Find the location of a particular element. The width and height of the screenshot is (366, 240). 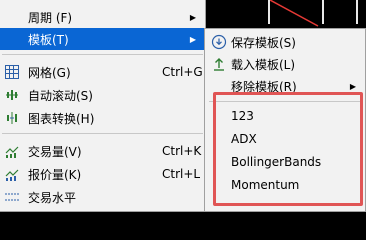

menu-item-chart-shift: 图表转换(H) is located at coordinates (102, 118).